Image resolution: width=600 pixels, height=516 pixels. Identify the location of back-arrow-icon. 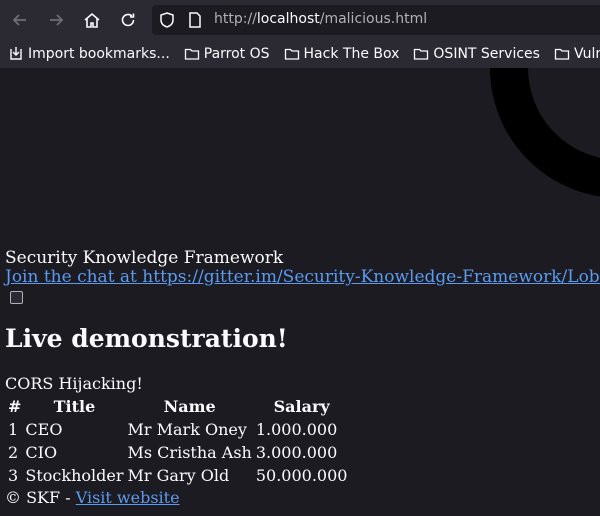
(19, 20).